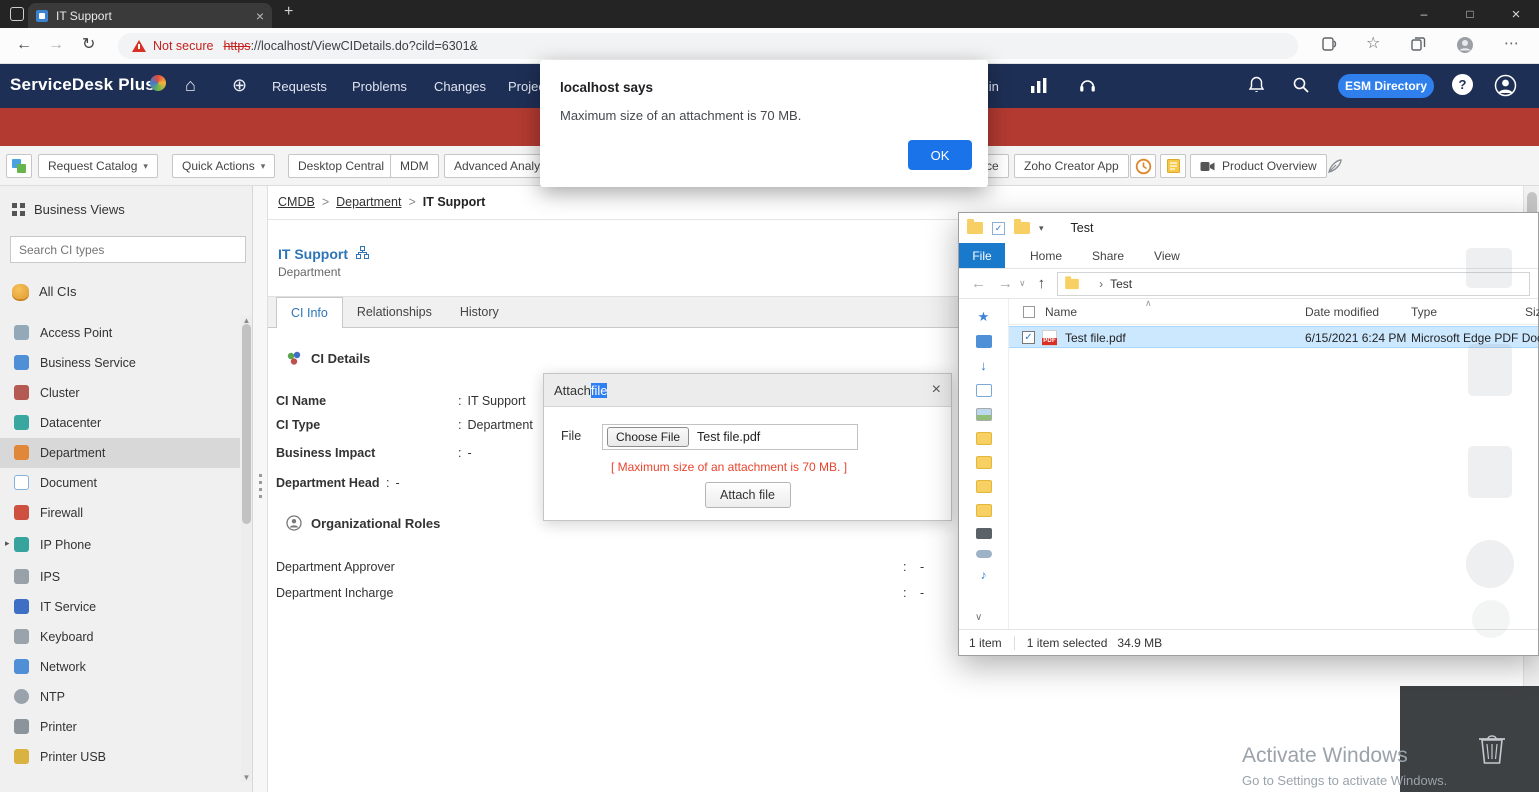 The image size is (1539, 792). I want to click on browser-forward-button, so click(56, 45).